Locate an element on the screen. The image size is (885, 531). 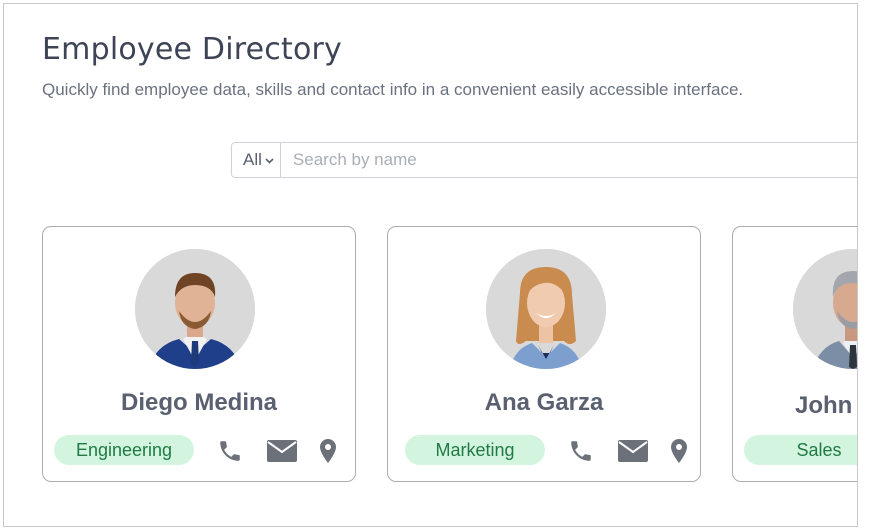
department-badge: Marketing is located at coordinates (475, 450).